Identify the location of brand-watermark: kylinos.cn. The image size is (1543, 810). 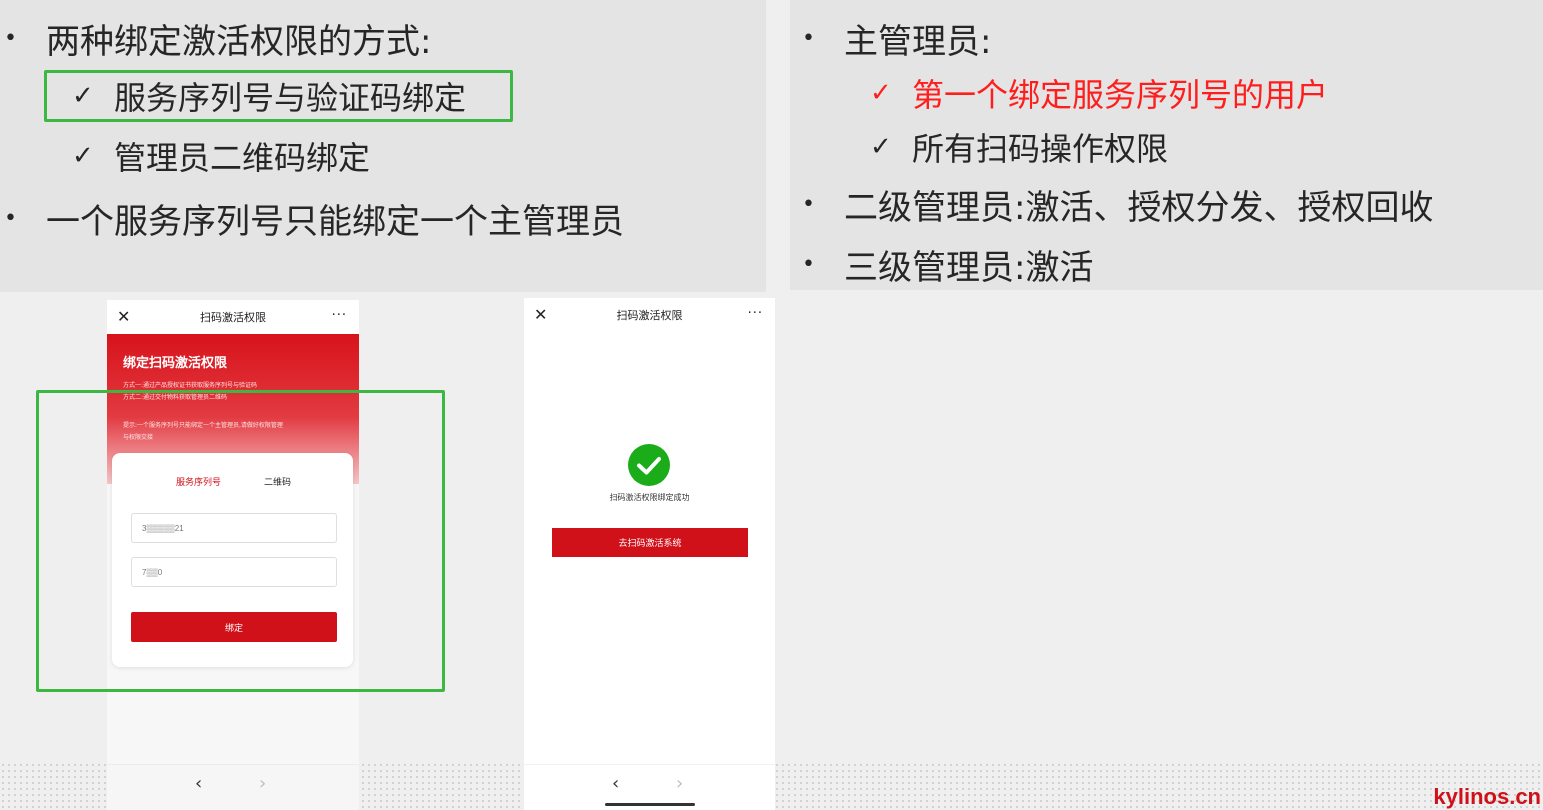
(1487, 796).